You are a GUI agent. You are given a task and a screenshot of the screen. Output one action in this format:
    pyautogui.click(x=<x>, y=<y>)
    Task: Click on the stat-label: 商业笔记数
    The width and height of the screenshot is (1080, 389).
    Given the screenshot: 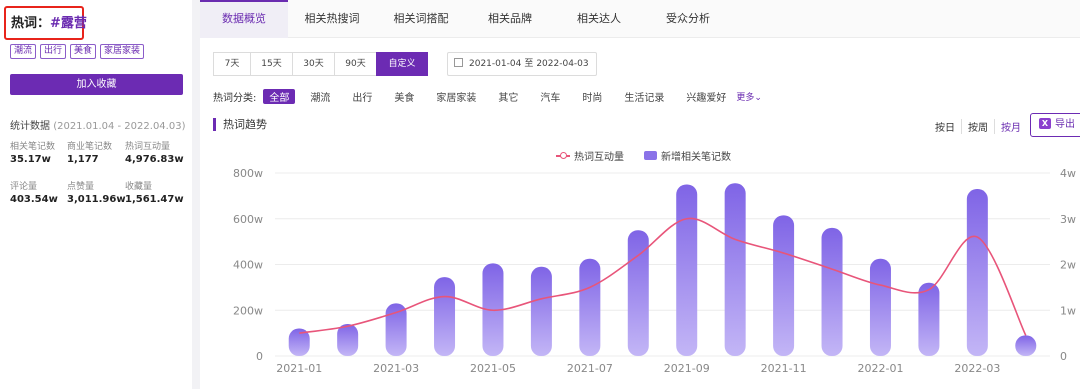 What is the action you would take?
    pyautogui.click(x=90, y=147)
    